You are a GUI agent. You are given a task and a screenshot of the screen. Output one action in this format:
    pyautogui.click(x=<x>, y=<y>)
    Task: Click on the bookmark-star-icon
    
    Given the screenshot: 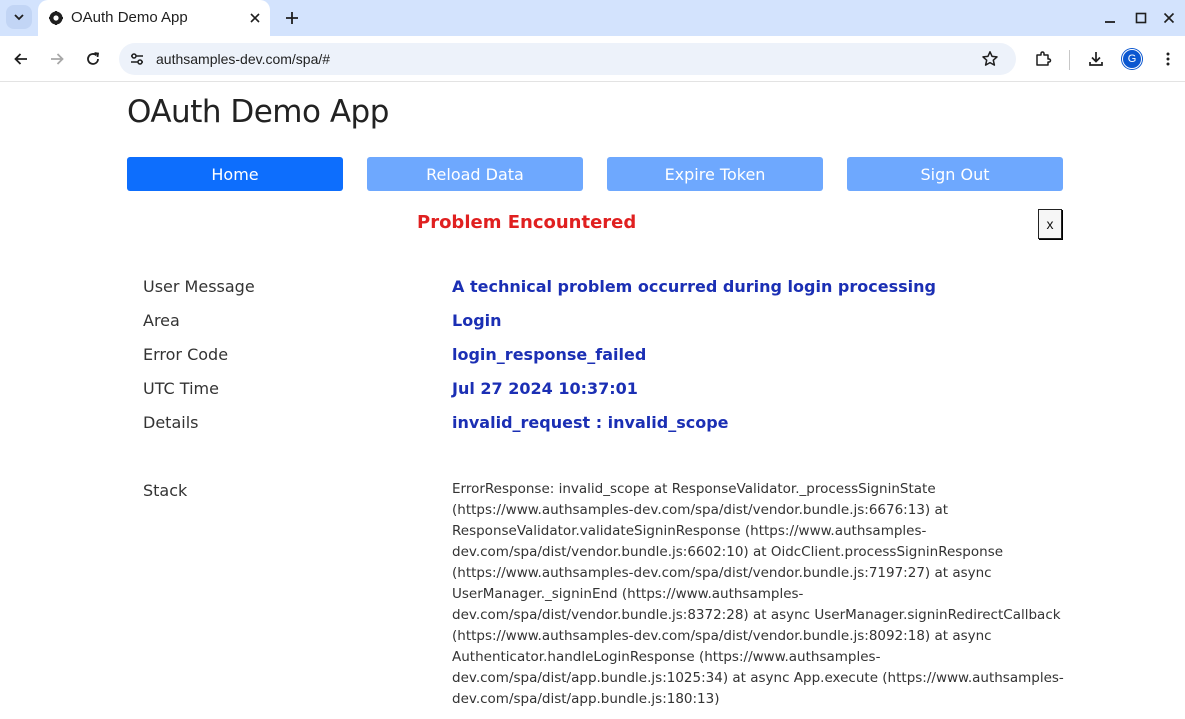 What is the action you would take?
    pyautogui.click(x=990, y=59)
    